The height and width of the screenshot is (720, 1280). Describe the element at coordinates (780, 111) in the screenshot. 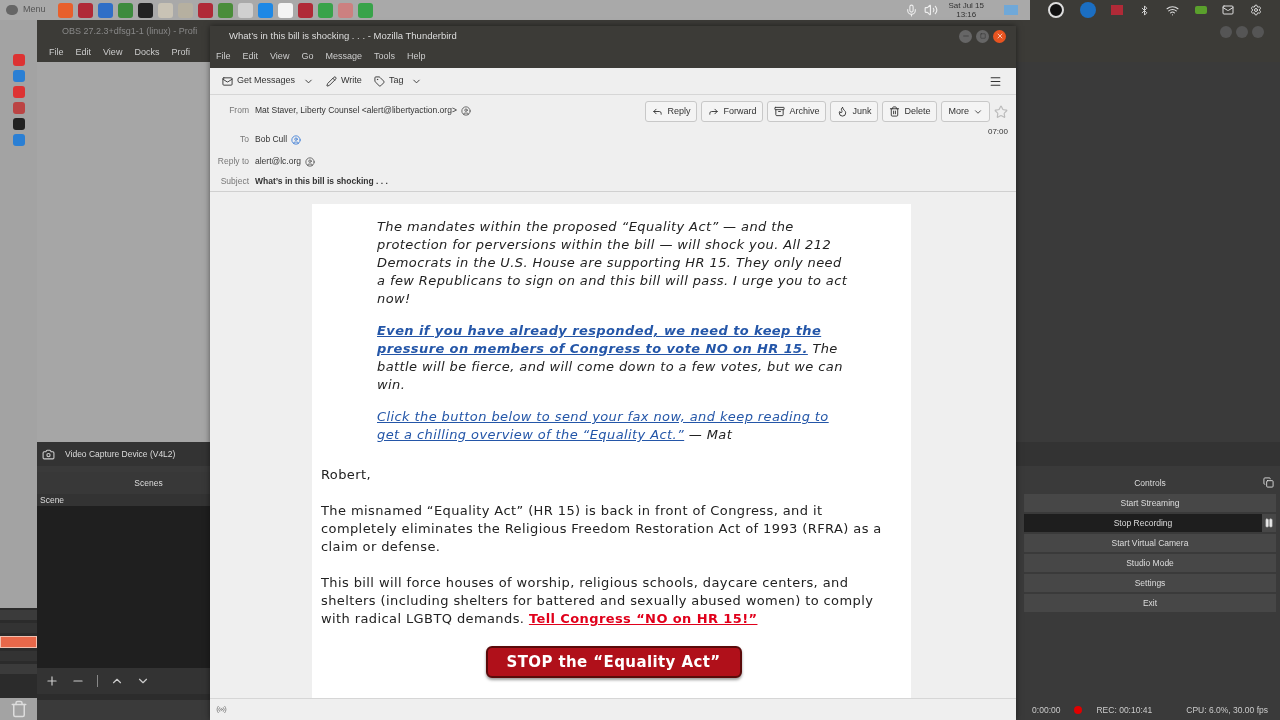

I see `archive-icon` at that location.